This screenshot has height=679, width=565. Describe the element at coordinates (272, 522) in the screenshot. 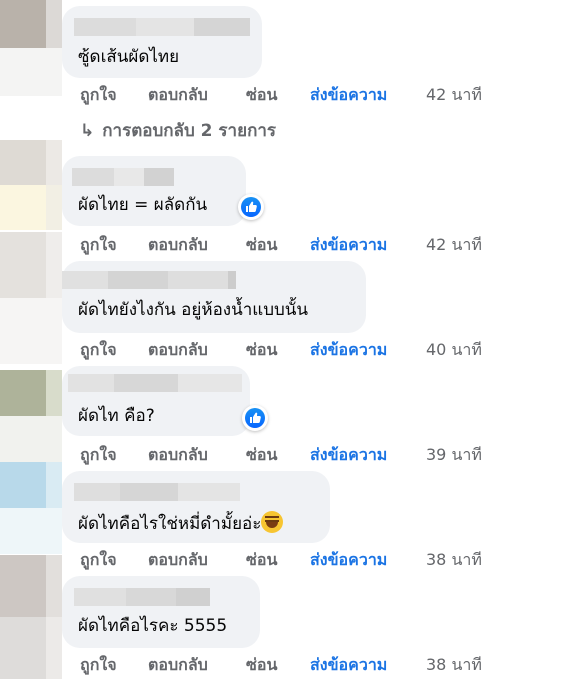

I see `rofl-emoji-icon` at that location.